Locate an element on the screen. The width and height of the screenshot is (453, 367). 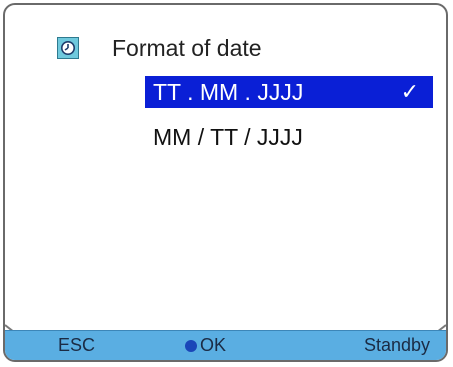
esc-label: ESC is located at coordinates (77, 345).